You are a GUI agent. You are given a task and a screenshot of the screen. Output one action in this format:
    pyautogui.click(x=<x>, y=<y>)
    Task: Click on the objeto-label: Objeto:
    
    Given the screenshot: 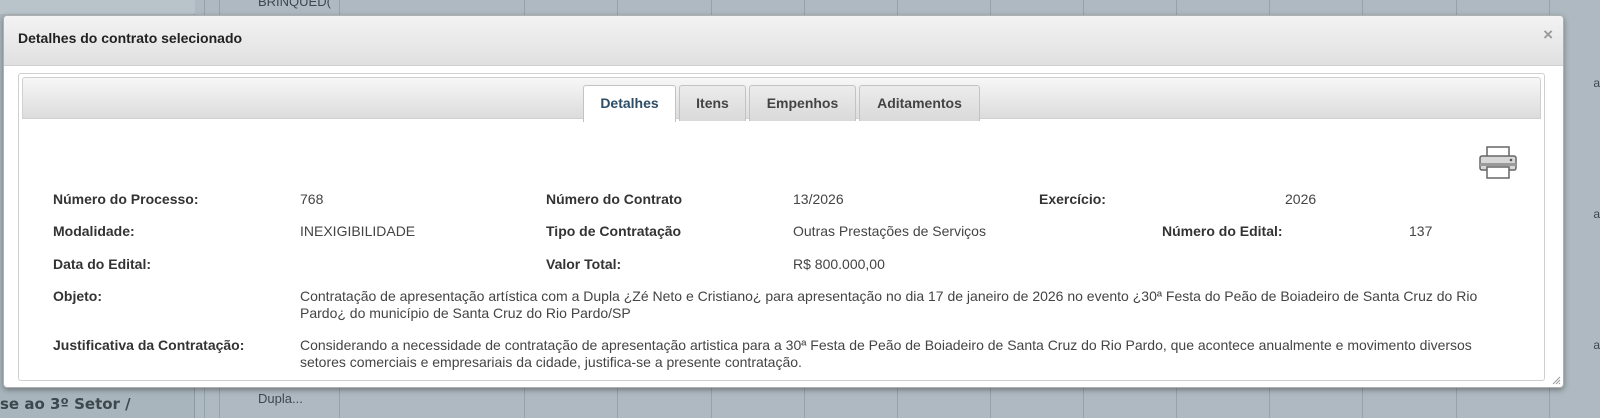 What is the action you would take?
    pyautogui.click(x=77, y=296)
    